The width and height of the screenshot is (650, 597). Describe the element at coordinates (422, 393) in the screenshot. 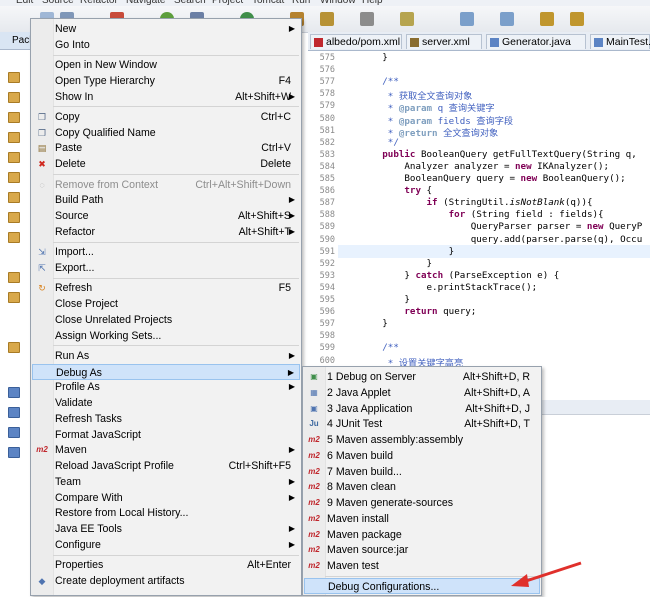

I see `debug-submenu-item-2-java-applet: ▦ 2 Java Applet Alt+Shift+D, A` at that location.